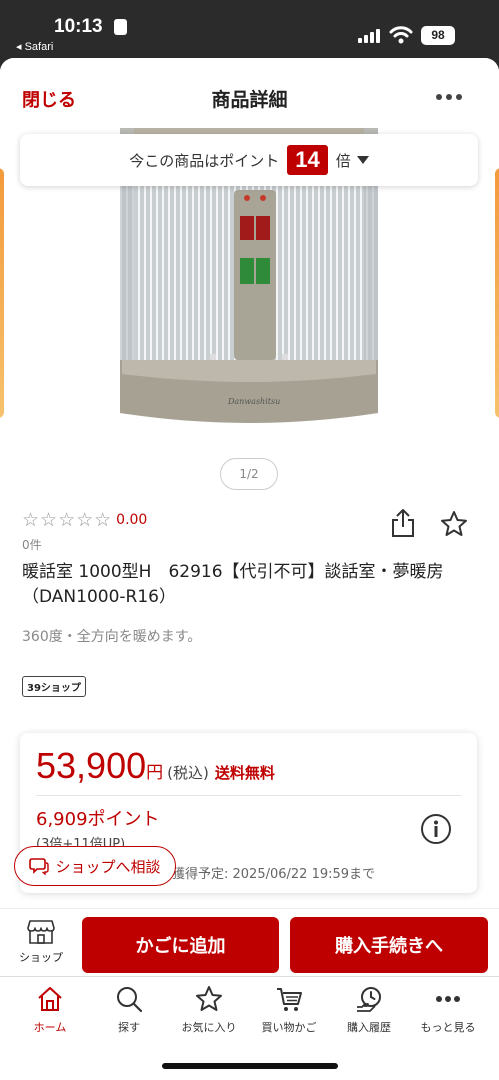 The width and height of the screenshot is (499, 1080). What do you see at coordinates (370, 35) in the screenshot?
I see `cellular-signal-icon` at bounding box center [370, 35].